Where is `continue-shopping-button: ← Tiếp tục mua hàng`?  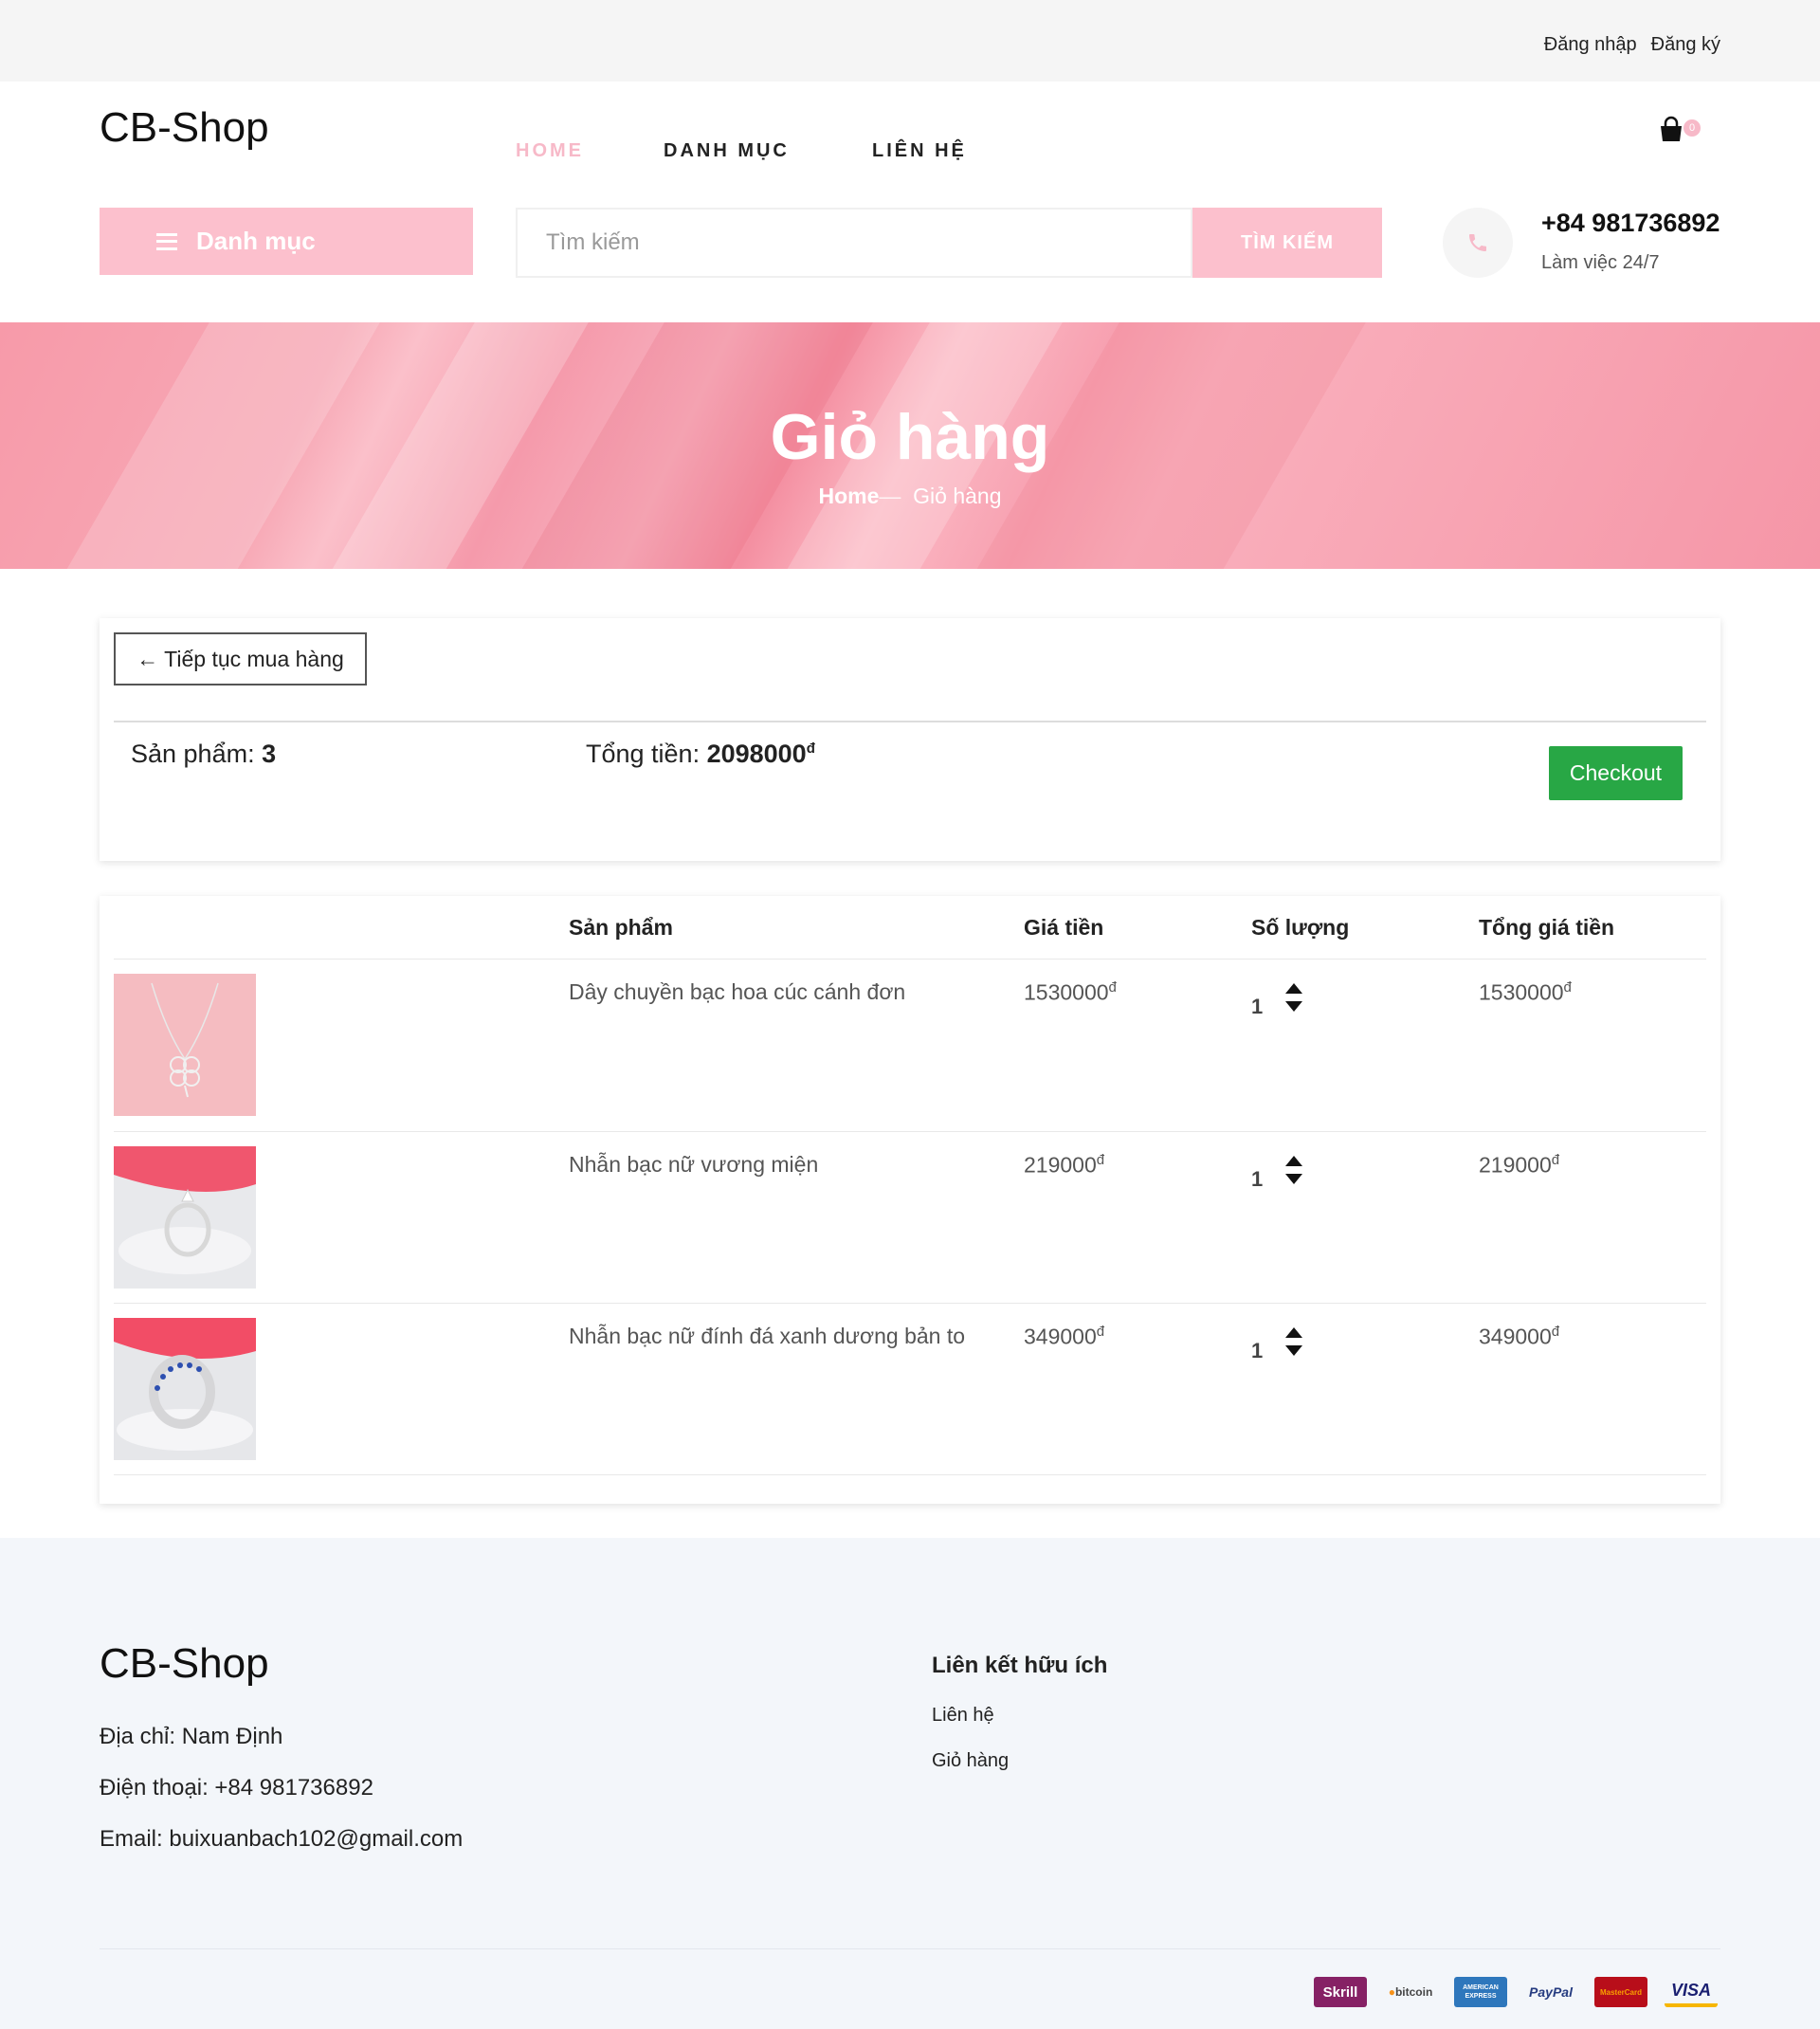 continue-shopping-button: ← Tiếp tục mua hàng is located at coordinates (240, 658).